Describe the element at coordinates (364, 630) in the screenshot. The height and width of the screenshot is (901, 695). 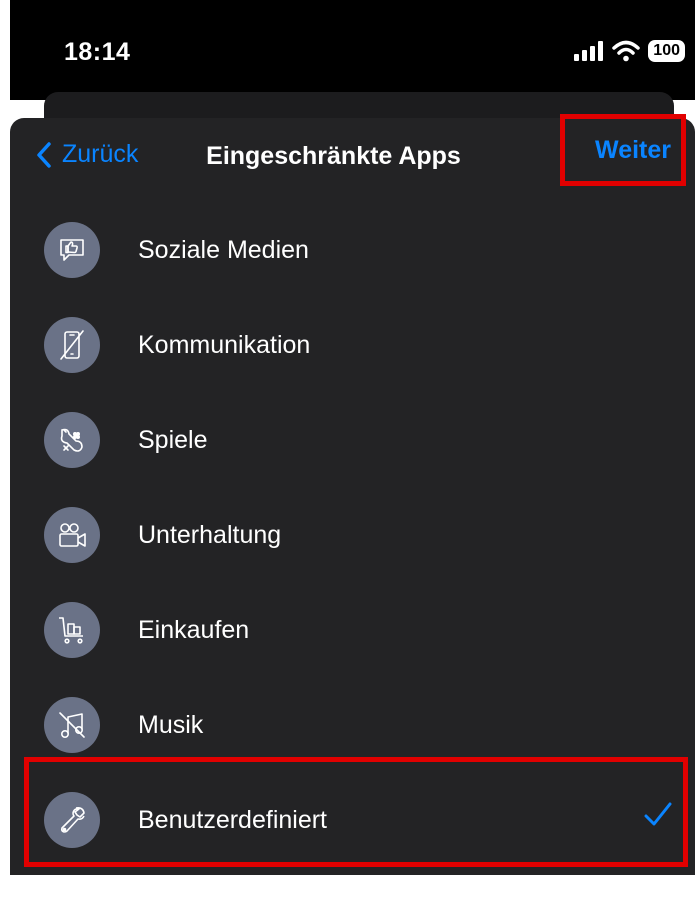
I see `category-shopping: Einkaufen` at that location.